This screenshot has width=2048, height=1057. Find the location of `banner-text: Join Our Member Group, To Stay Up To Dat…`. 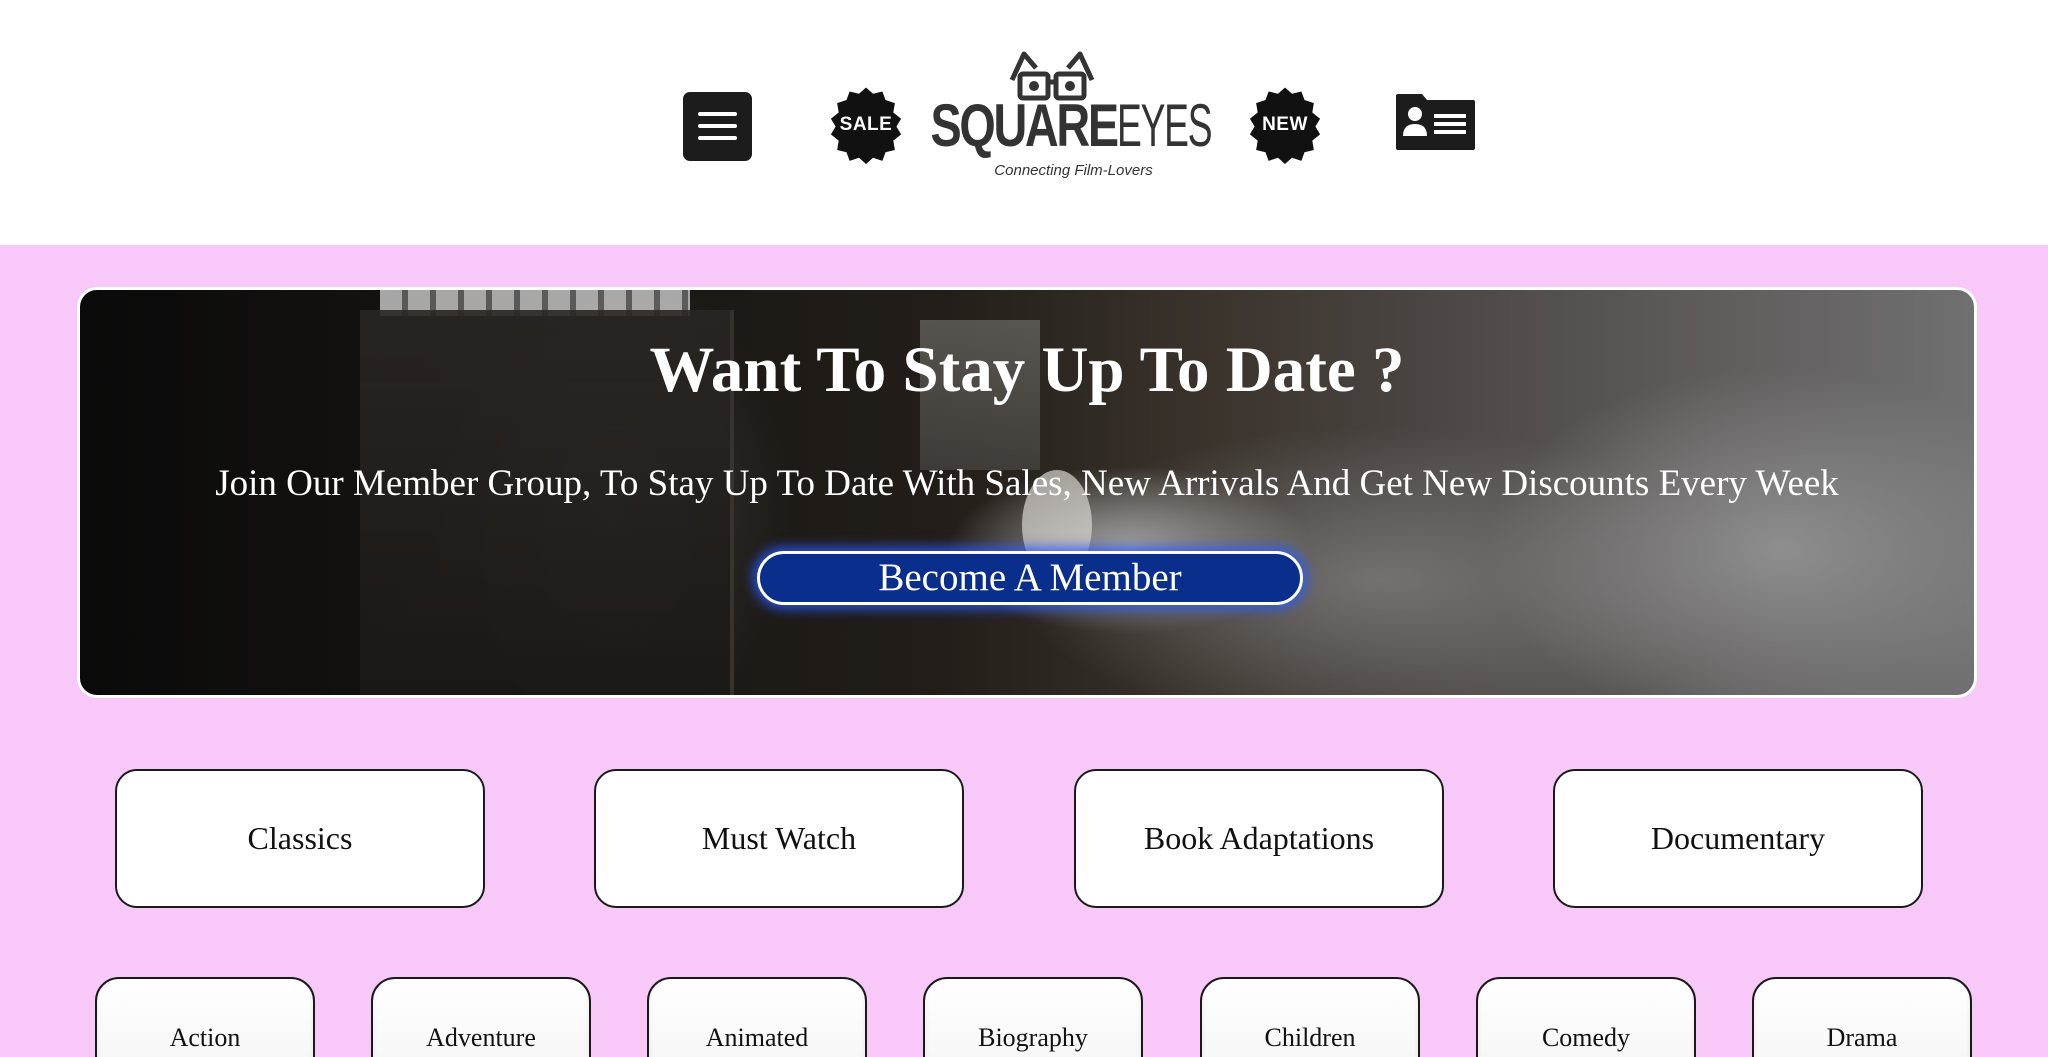

banner-text: Join Our Member Group, To Stay Up To Dat… is located at coordinates (1027, 483).